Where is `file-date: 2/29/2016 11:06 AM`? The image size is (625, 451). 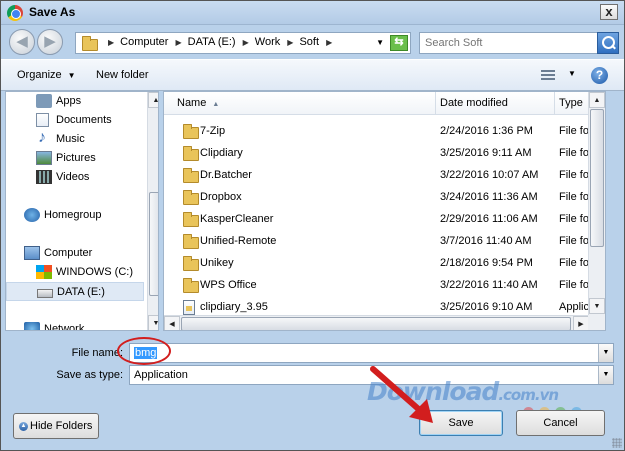 file-date: 2/29/2016 11:06 AM is located at coordinates (489, 219).